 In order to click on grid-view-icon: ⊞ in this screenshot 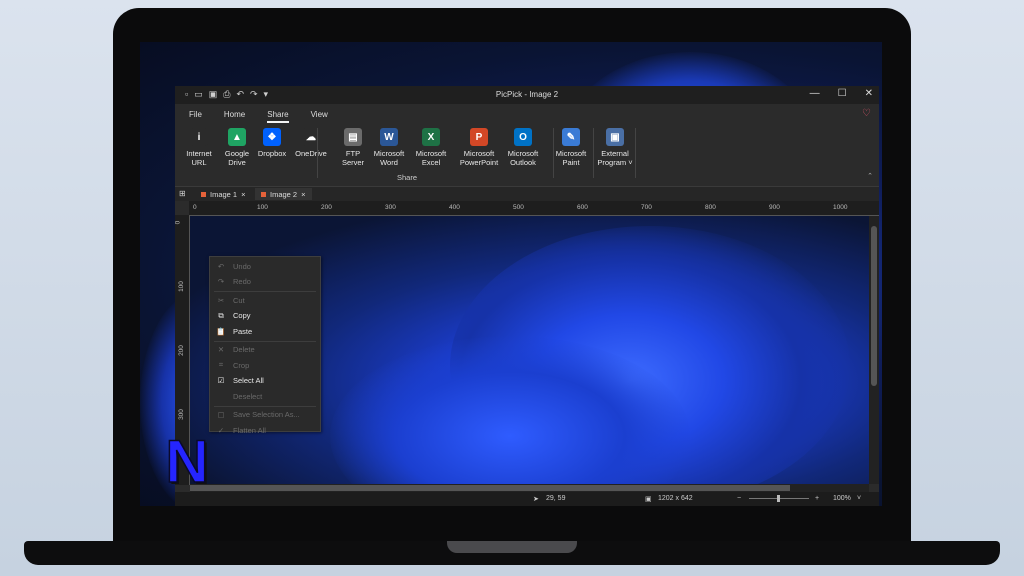, I will do `click(182, 193)`.